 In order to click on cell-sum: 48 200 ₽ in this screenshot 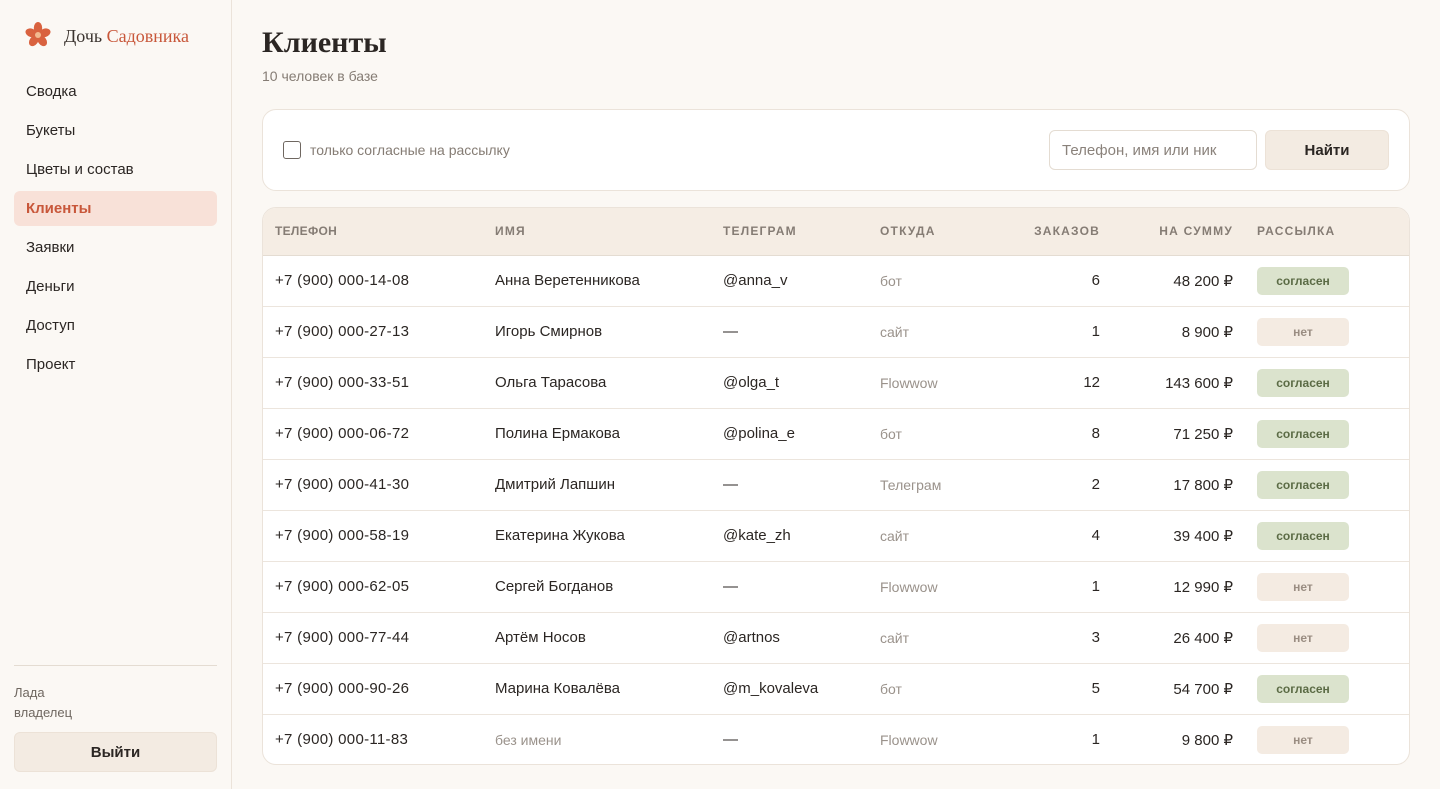, I will do `click(1203, 281)`.